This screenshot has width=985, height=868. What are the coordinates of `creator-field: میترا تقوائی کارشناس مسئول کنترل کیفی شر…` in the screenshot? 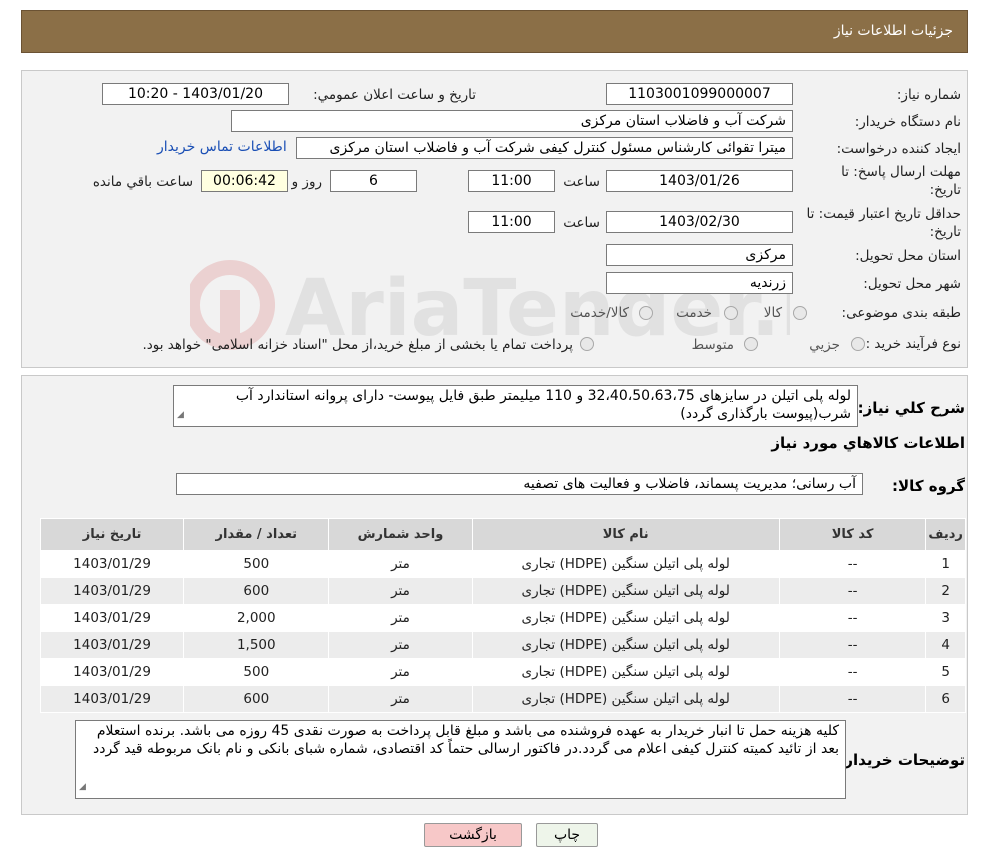 It's located at (544, 148).